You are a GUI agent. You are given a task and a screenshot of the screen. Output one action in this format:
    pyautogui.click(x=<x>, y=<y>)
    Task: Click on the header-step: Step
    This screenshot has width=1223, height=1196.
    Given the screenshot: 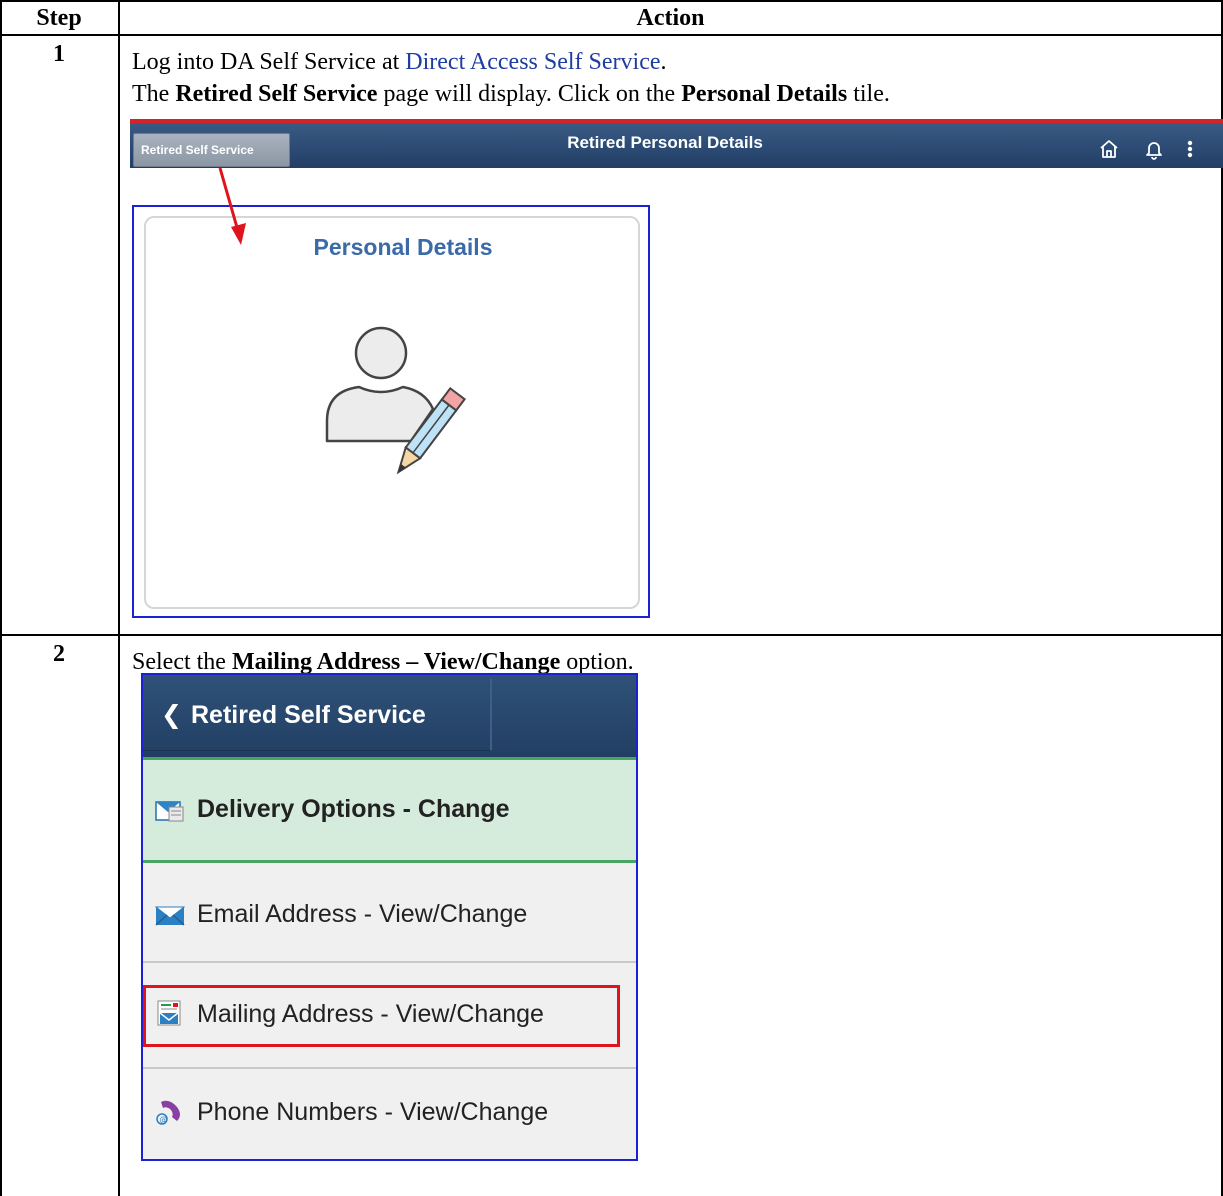 What is the action you would take?
    pyautogui.click(x=59, y=18)
    